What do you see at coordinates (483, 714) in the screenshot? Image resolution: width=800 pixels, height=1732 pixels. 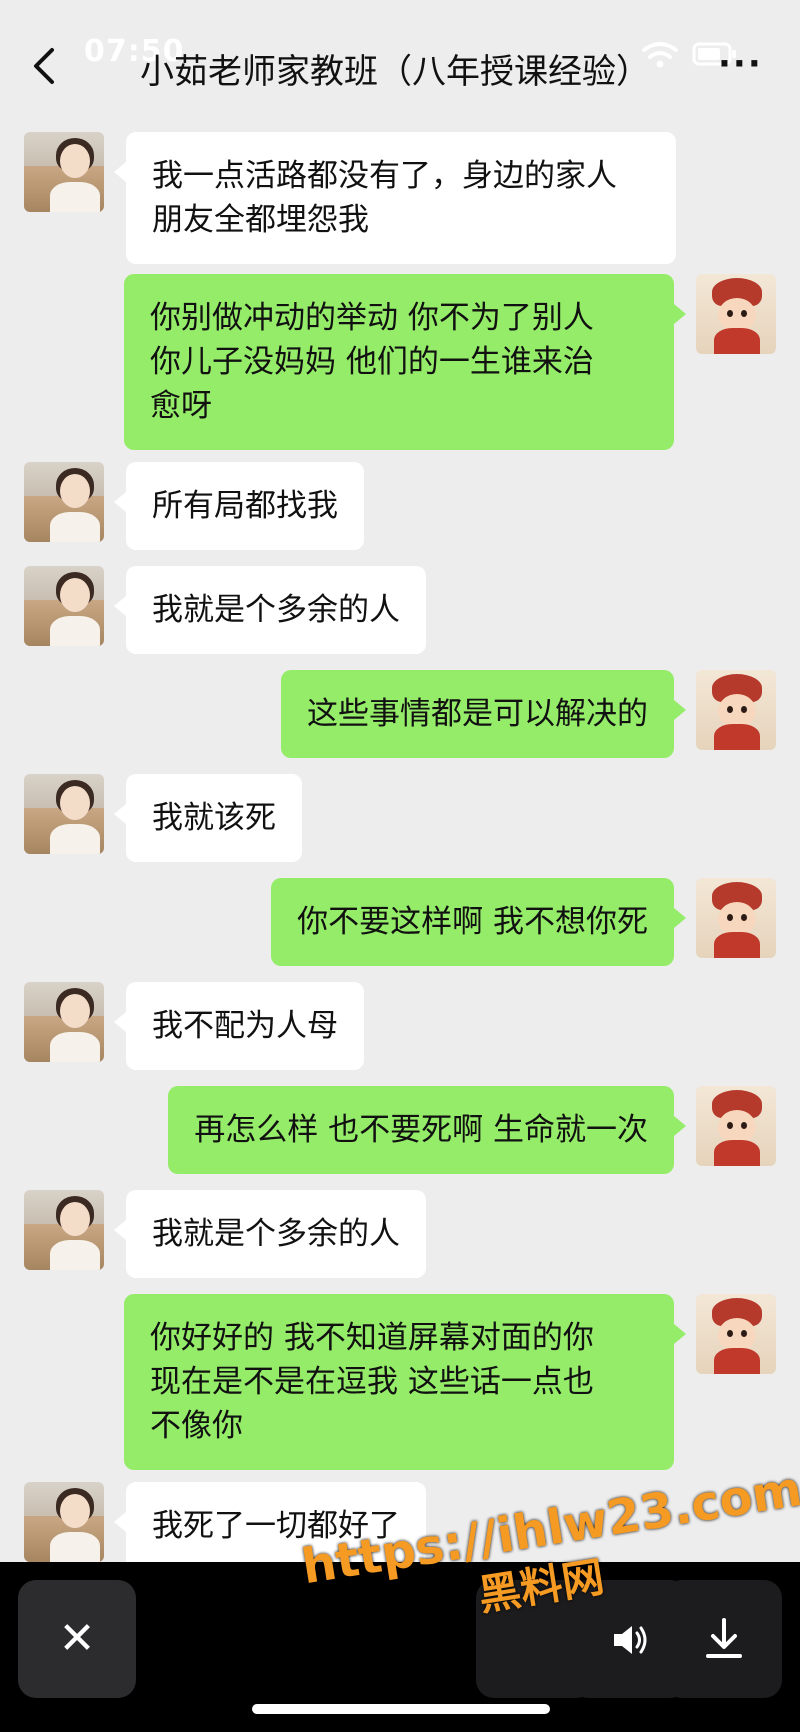 I see `outgoing-message-bubble: 这些事情都是可以解决的` at bounding box center [483, 714].